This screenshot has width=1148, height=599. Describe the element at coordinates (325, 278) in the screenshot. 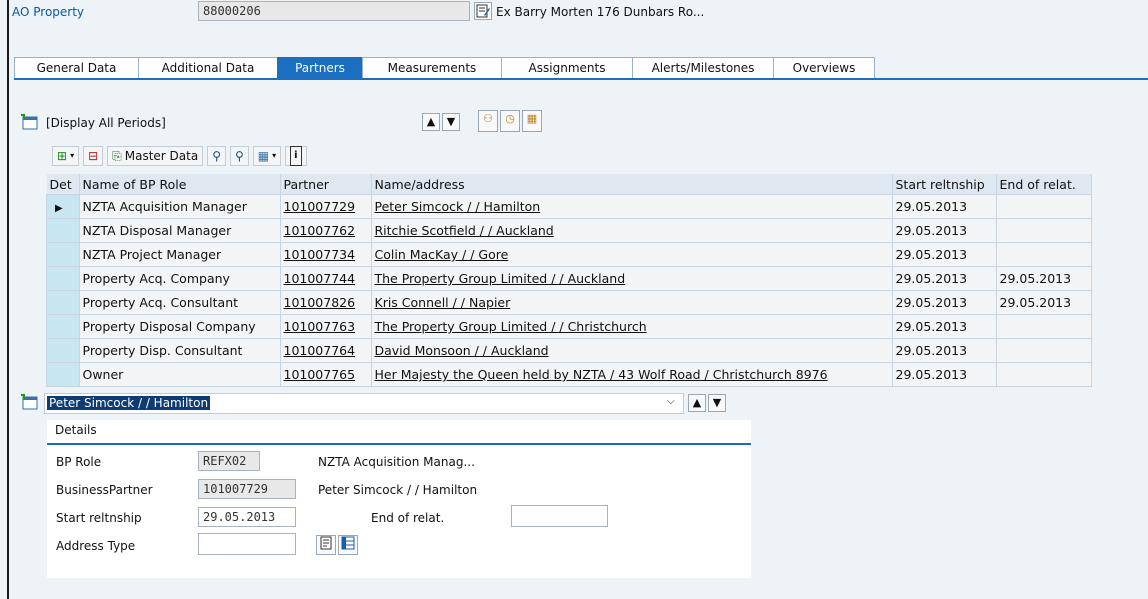

I see `cell-partner-link: 101007744` at that location.